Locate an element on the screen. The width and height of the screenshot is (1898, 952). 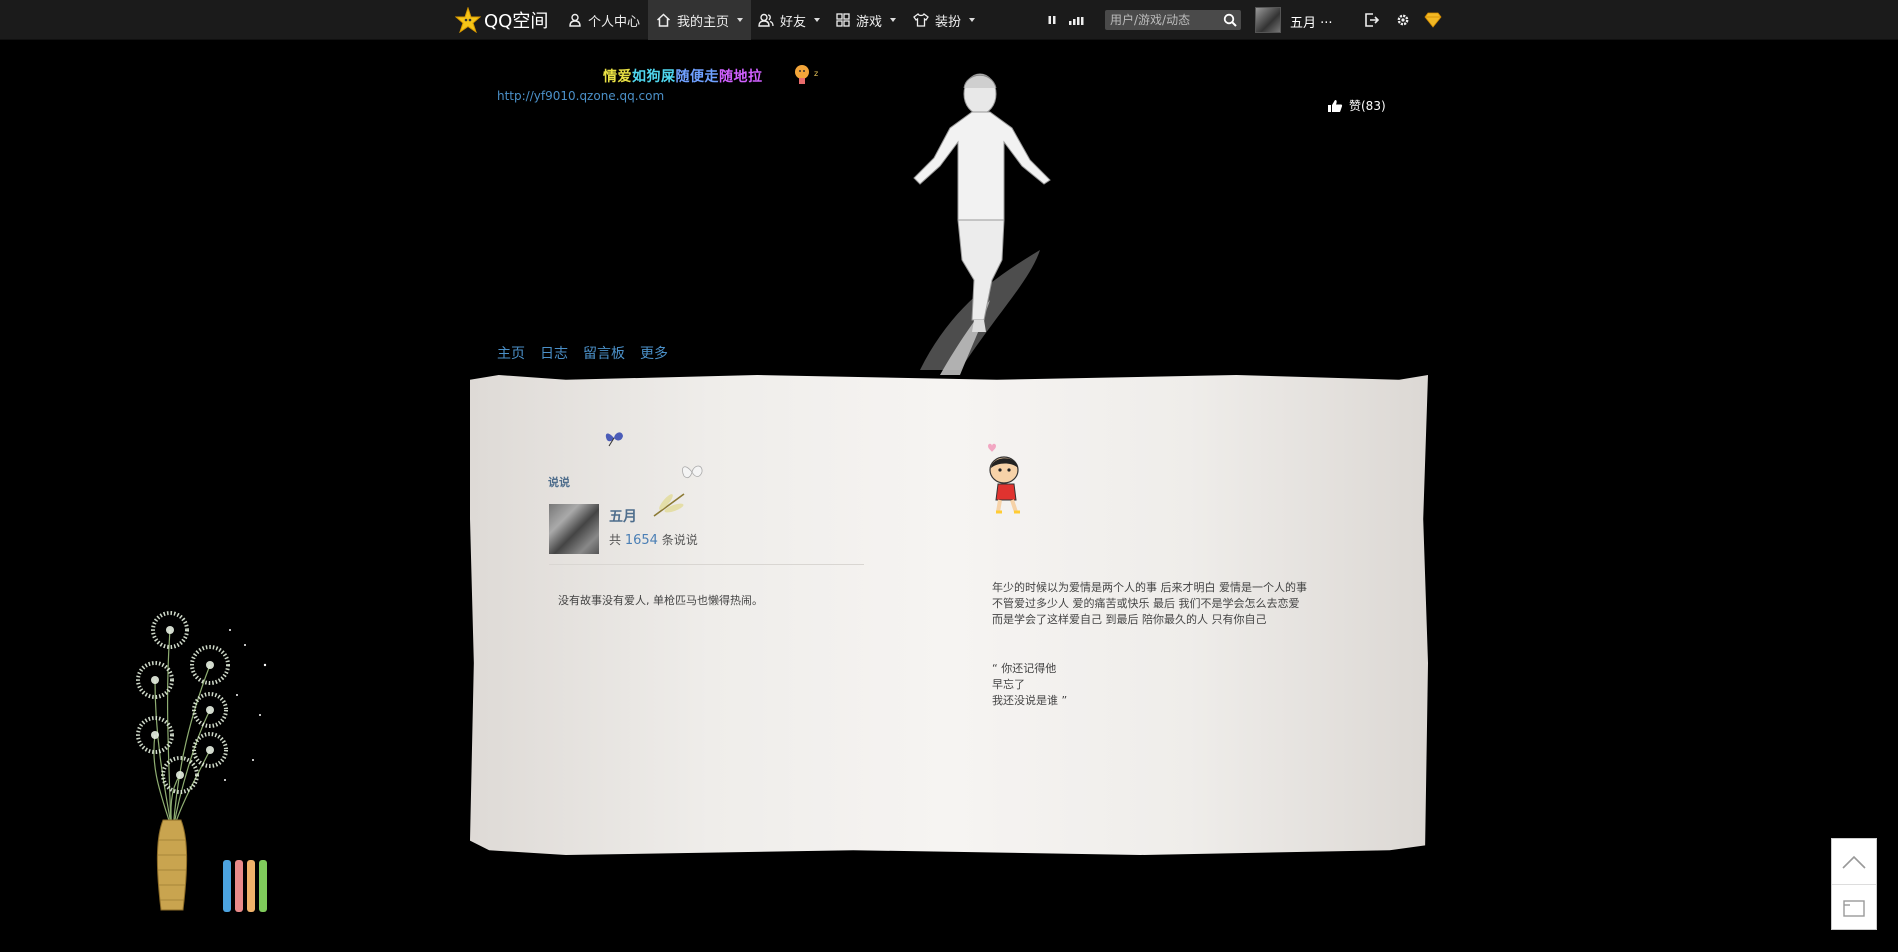
shirt-icon is located at coordinates (921, 20).